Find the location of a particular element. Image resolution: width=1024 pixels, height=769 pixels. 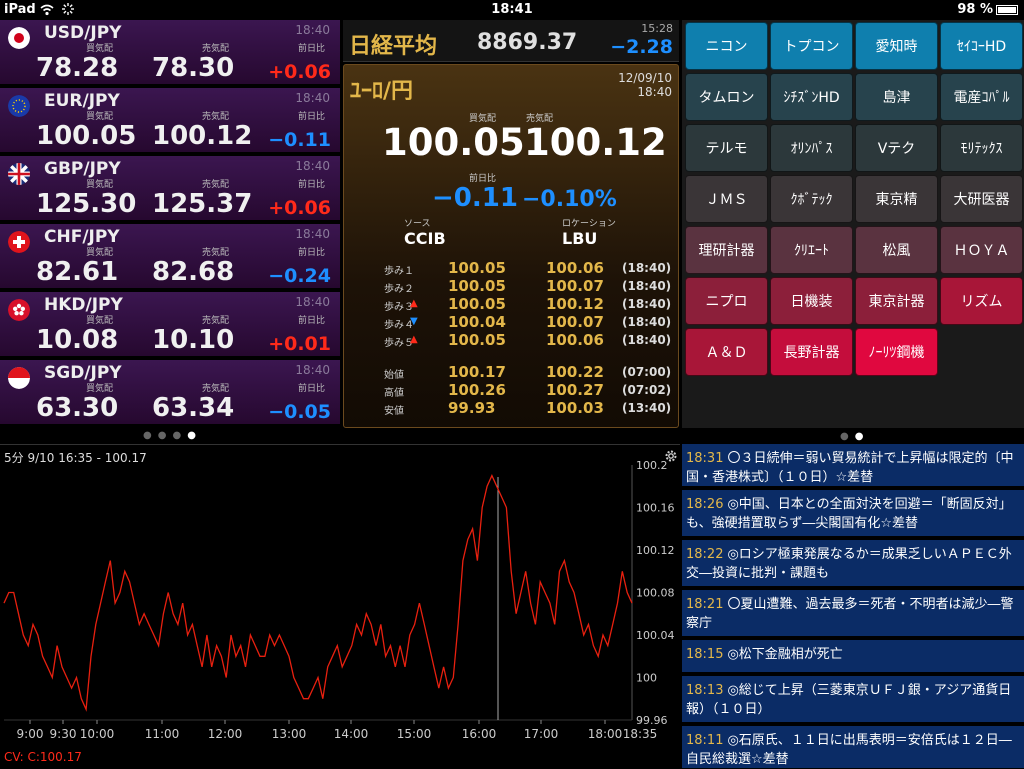

news-time: 18:26 is located at coordinates (705, 504).